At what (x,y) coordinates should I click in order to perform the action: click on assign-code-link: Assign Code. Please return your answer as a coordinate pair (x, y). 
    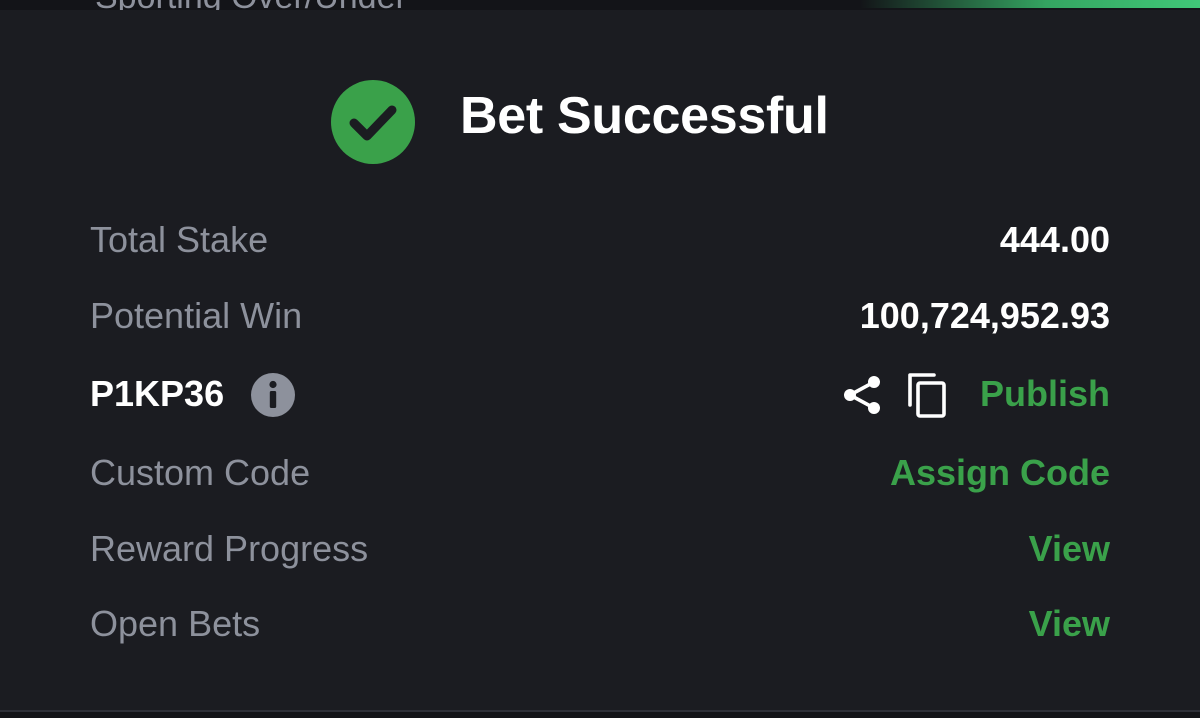
    Looking at the image, I should click on (1000, 473).